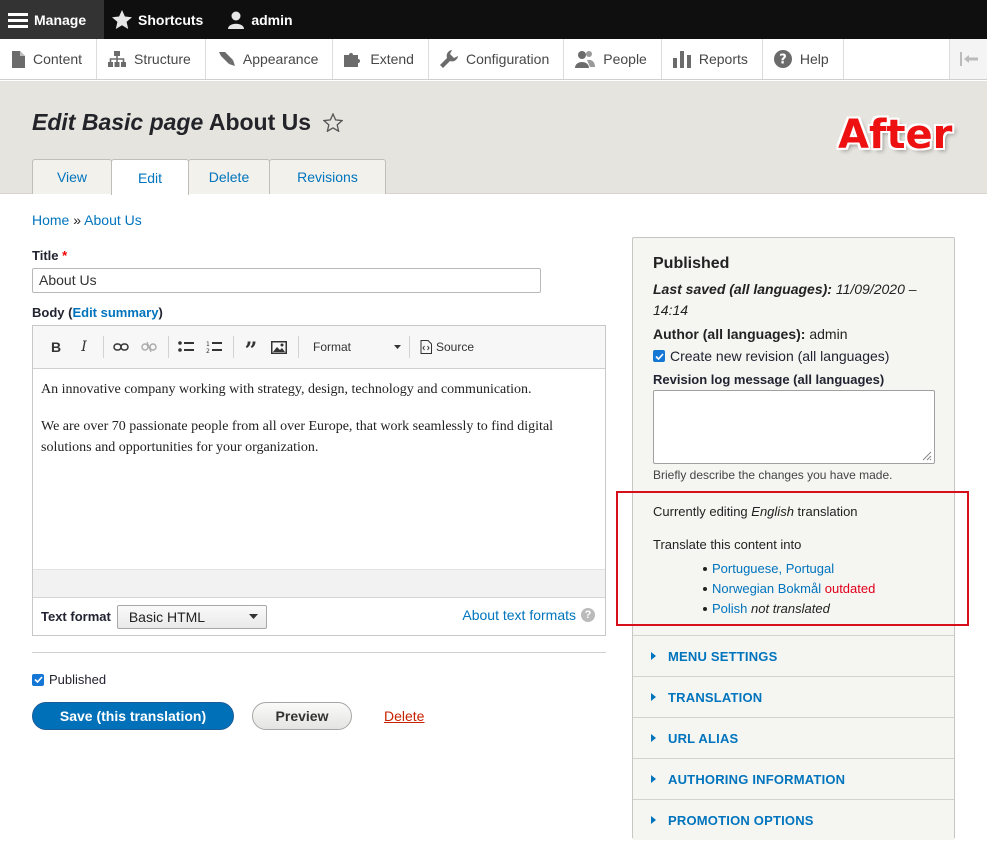 The height and width of the screenshot is (863, 987). I want to click on blockquote-icon: ”, so click(251, 350).